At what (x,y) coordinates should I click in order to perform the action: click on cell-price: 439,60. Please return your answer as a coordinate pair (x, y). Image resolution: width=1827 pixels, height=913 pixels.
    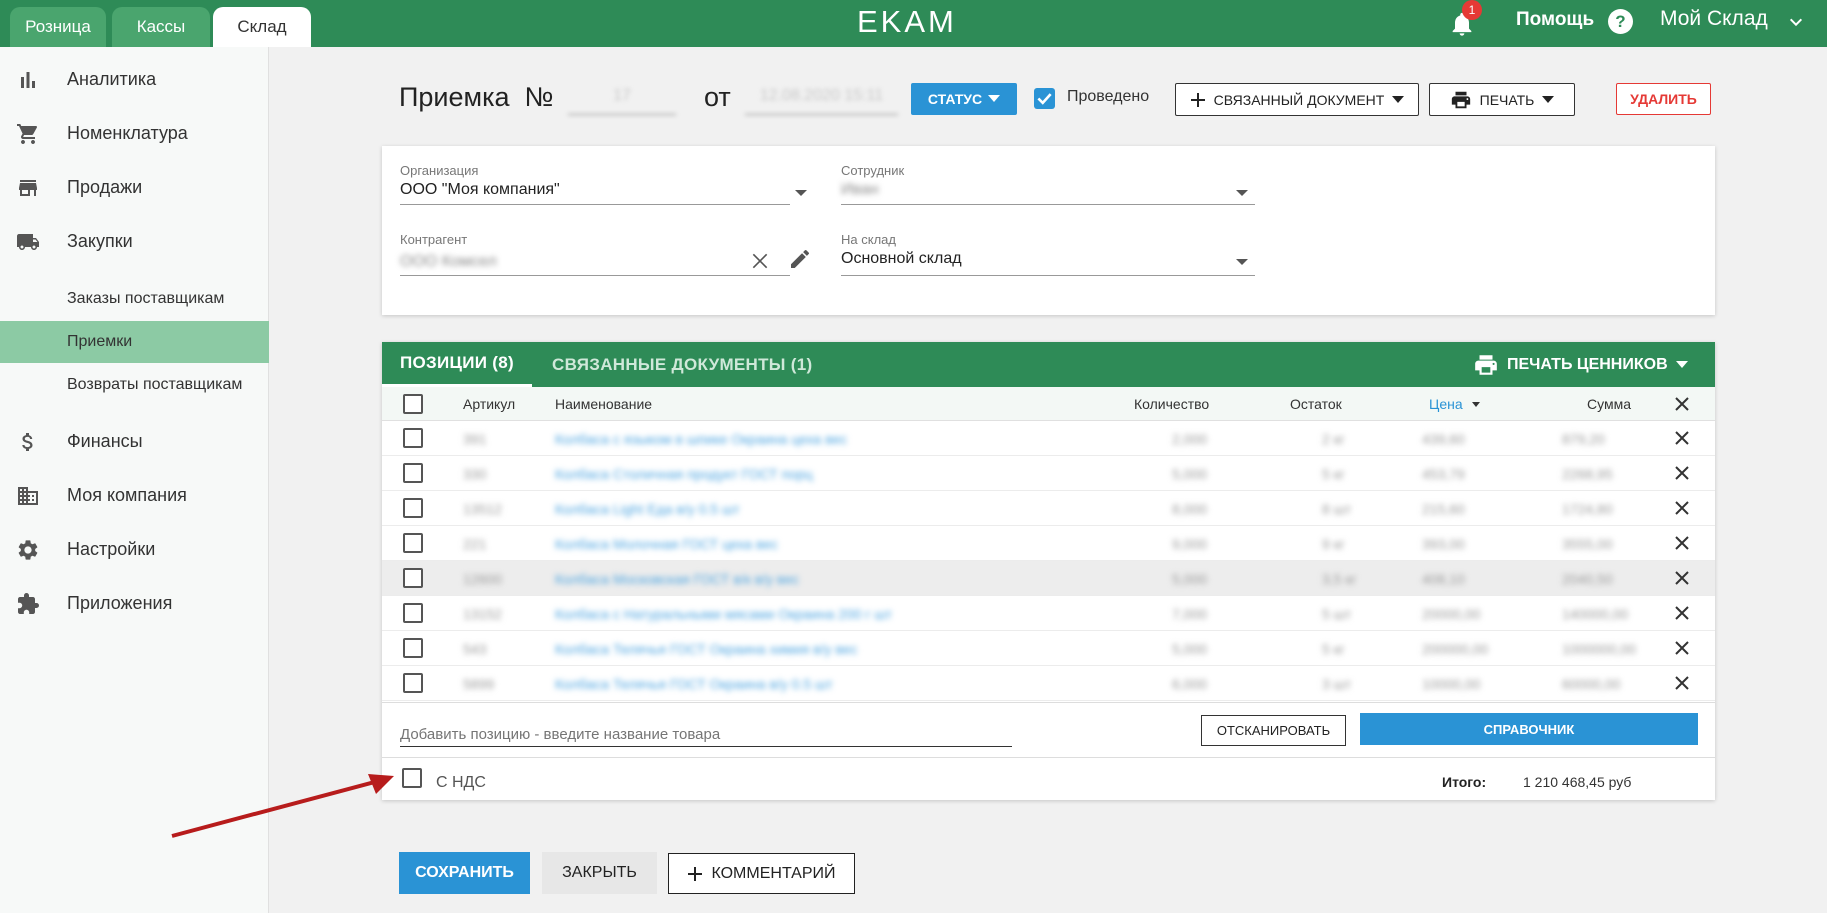
    Looking at the image, I should click on (1443, 439).